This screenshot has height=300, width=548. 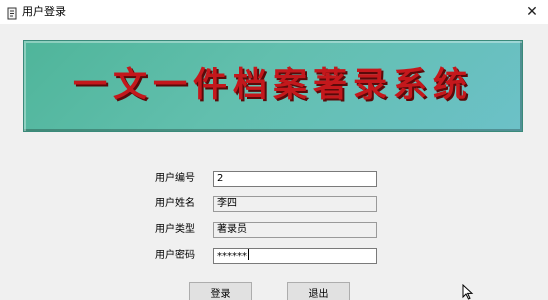 What do you see at coordinates (232, 256) in the screenshot?
I see `password-value: ******` at bounding box center [232, 256].